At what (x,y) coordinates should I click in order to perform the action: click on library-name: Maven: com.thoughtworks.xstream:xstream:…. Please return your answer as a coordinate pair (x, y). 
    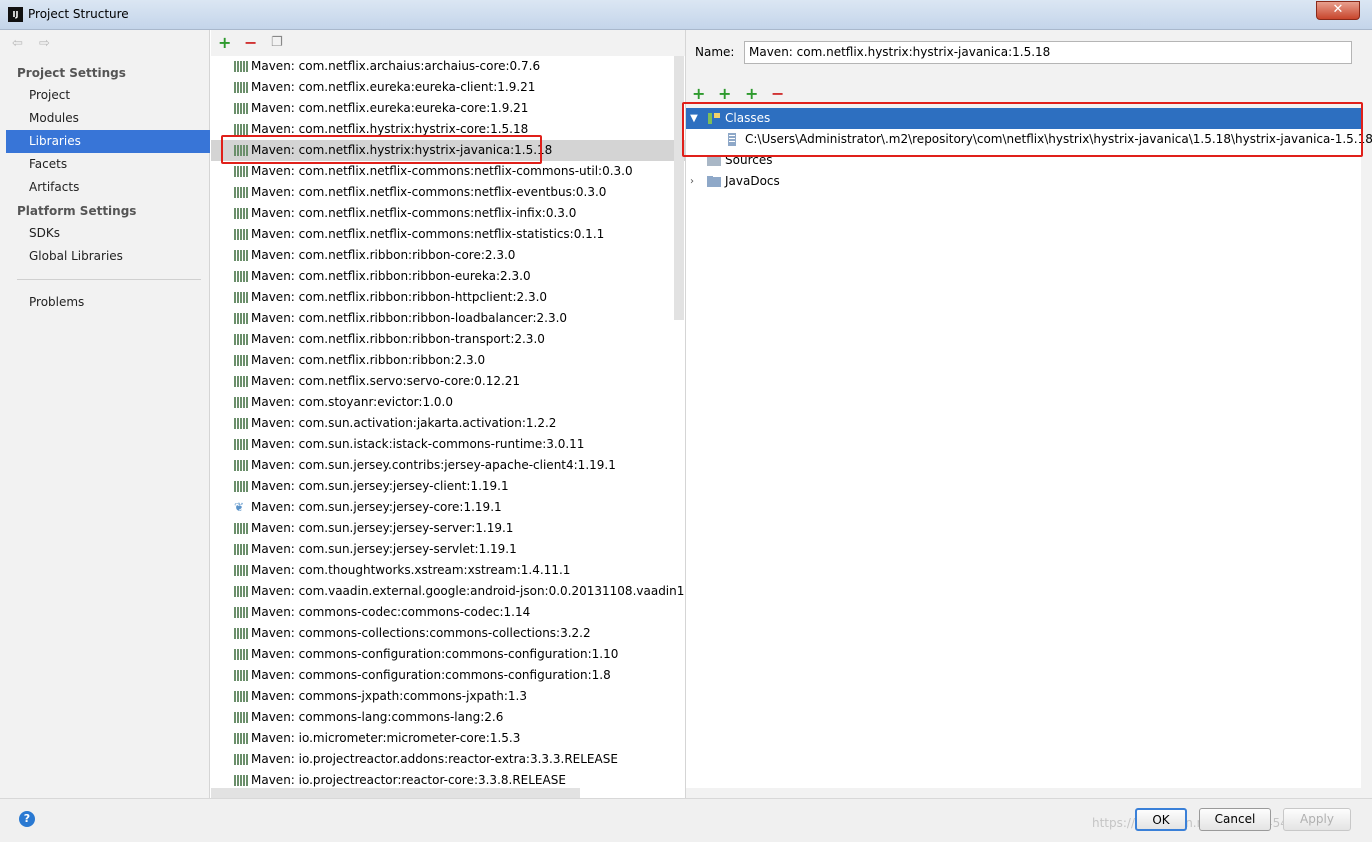
    Looking at the image, I should click on (411, 570).